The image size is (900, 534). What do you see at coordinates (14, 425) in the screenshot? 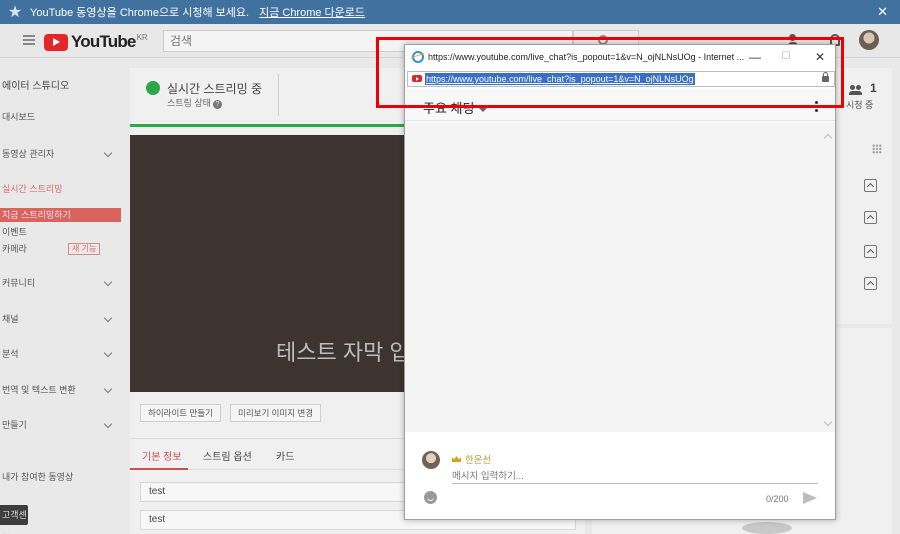
I see `sidebar-item-label: 만들기` at bounding box center [14, 425].